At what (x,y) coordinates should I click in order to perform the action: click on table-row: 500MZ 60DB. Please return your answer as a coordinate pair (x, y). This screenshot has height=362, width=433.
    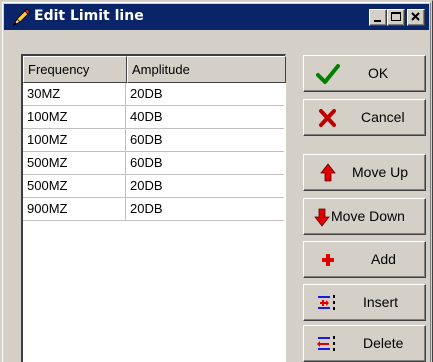
    Looking at the image, I should click on (153, 163).